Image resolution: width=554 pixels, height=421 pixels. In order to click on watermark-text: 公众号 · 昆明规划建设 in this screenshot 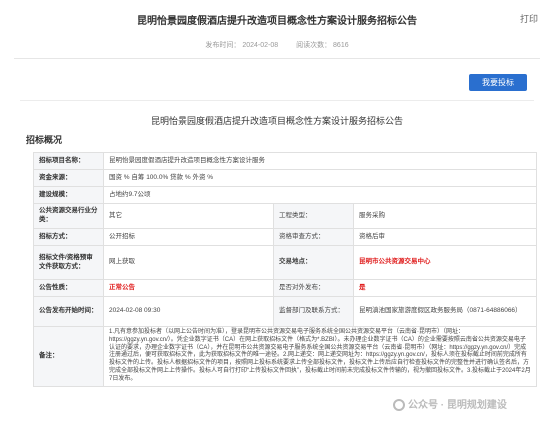, I will do `click(457, 405)`.